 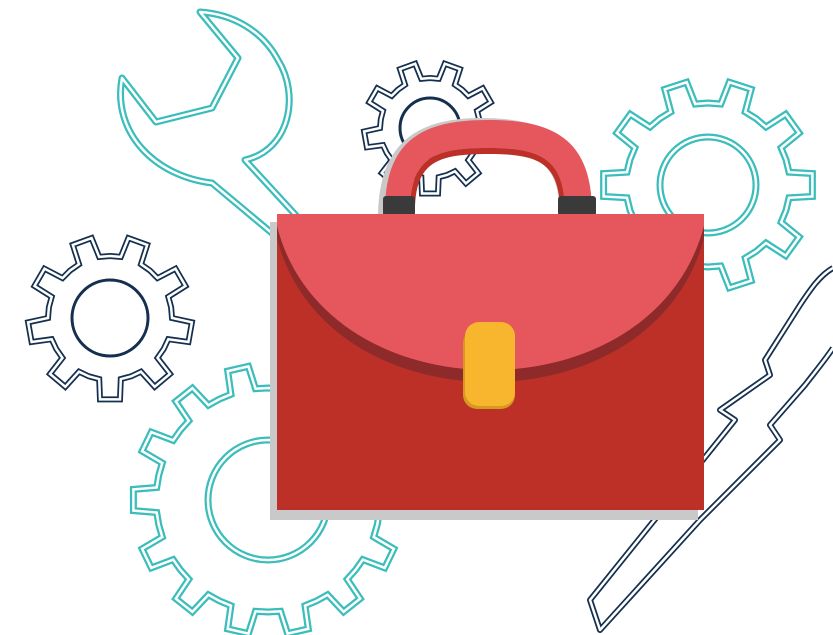 I want to click on gear-icon, so click(x=110, y=318).